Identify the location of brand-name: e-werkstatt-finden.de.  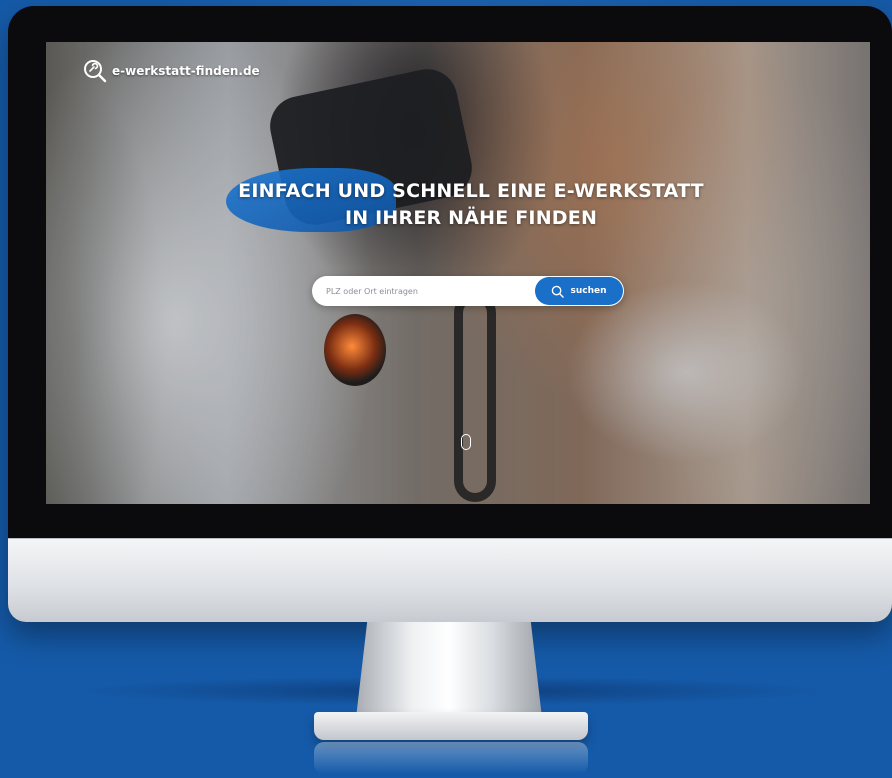
(186, 71).